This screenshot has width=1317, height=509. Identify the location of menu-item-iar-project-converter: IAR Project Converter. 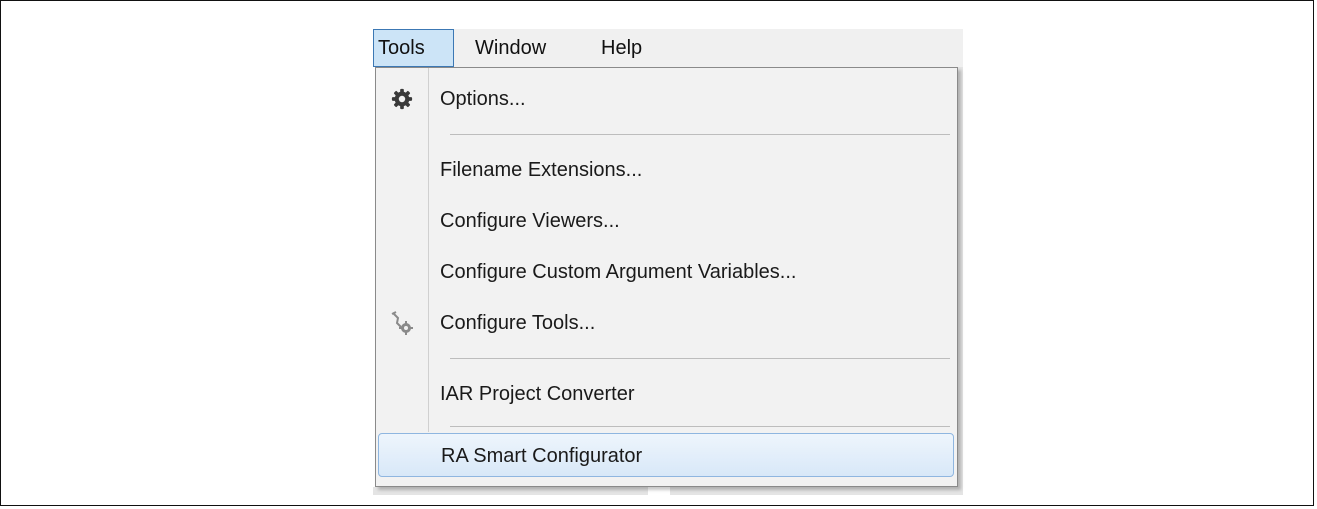
(666, 394).